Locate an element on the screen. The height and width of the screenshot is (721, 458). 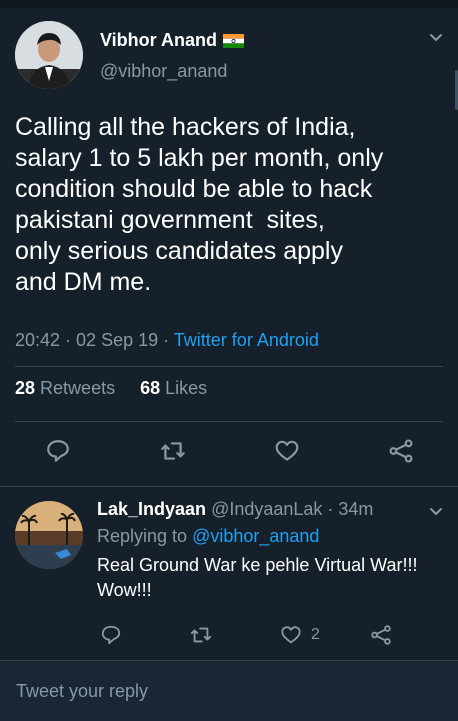
status-strip is located at coordinates (229, 4).